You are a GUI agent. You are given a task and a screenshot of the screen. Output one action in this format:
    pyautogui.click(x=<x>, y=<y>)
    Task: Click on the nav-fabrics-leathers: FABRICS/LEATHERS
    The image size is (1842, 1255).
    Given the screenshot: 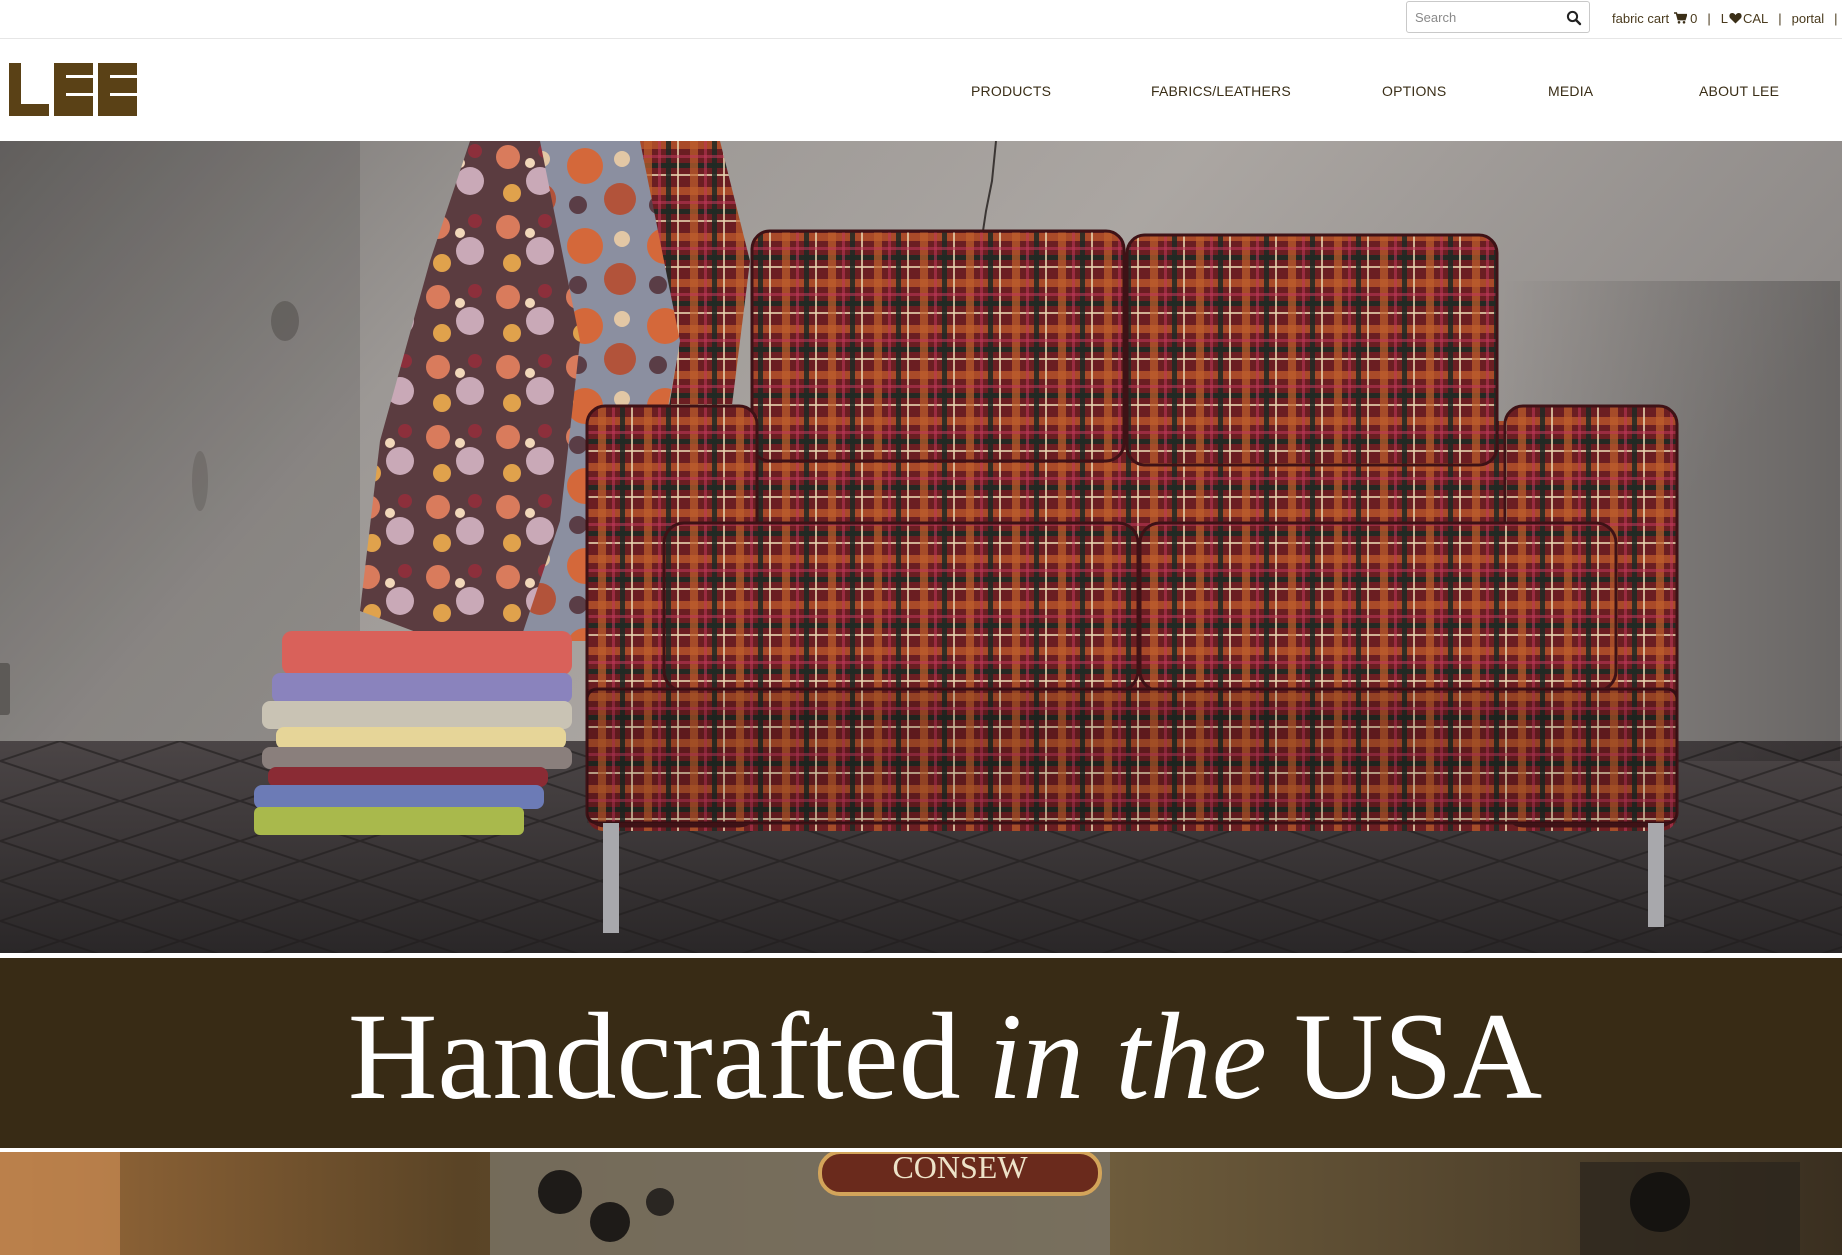 What is the action you would take?
    pyautogui.click(x=1221, y=91)
    